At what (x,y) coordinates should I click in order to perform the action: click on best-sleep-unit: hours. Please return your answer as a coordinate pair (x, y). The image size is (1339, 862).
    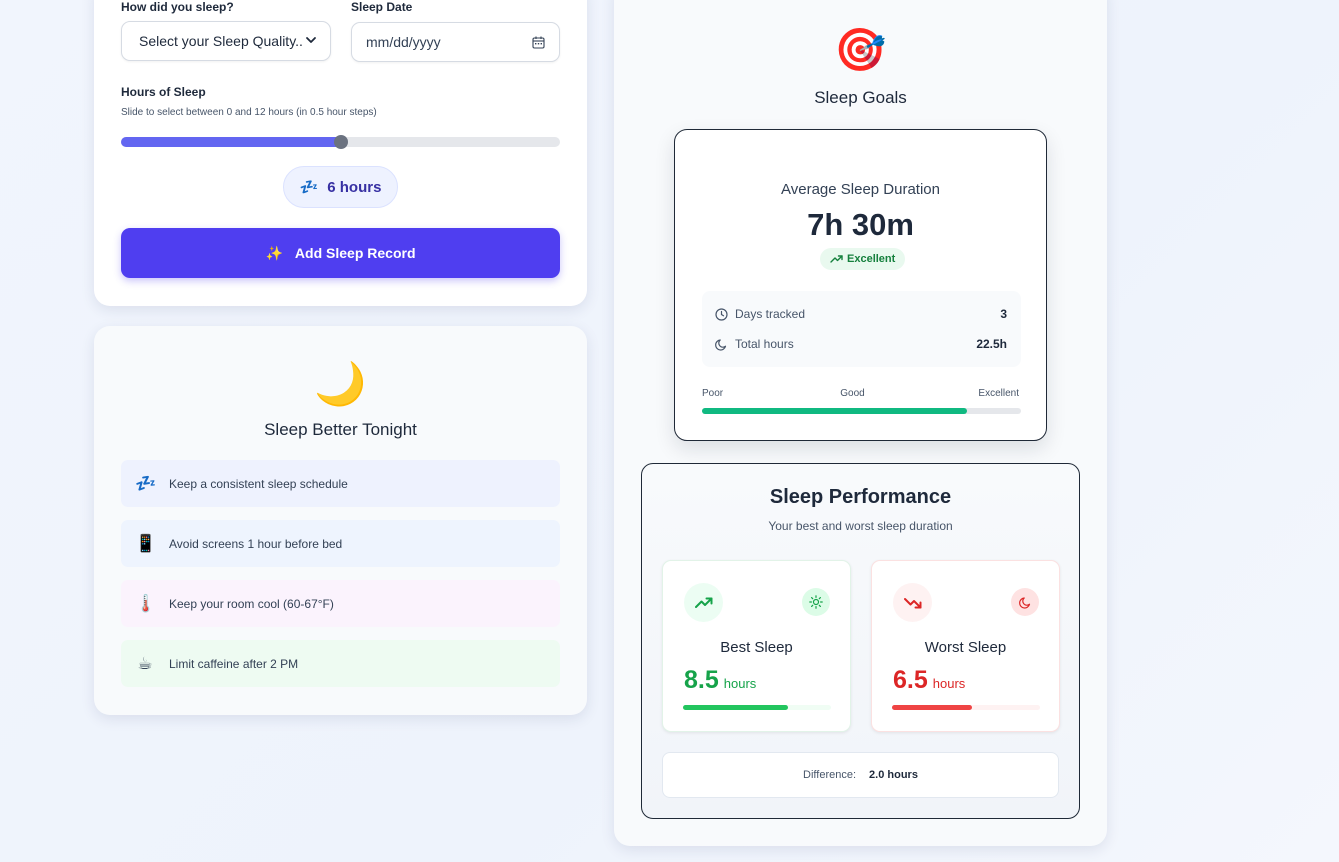
    Looking at the image, I should click on (740, 683).